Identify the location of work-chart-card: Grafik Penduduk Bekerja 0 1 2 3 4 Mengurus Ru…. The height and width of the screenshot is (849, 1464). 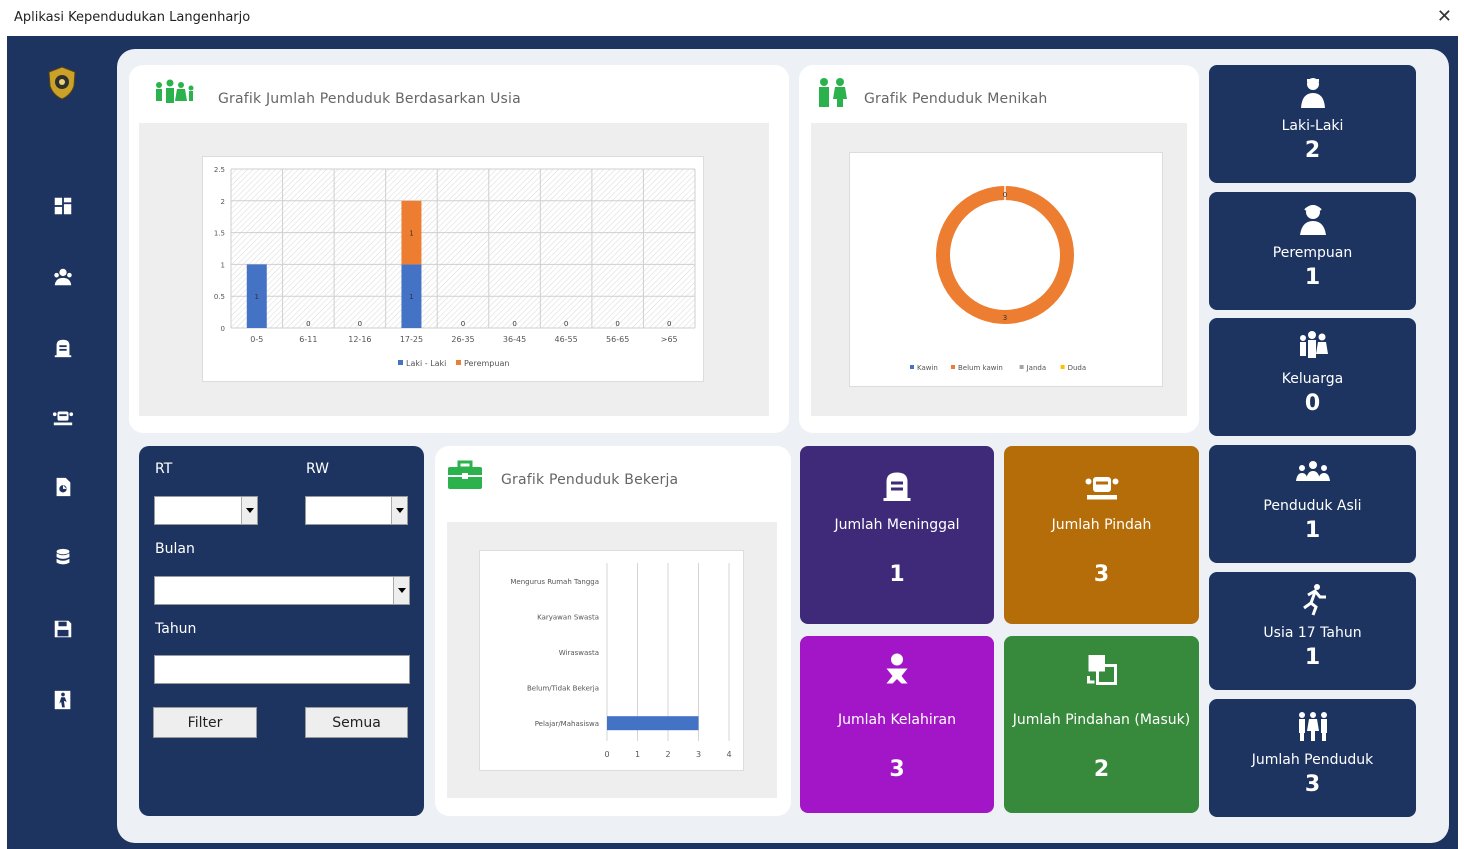
(613, 631).